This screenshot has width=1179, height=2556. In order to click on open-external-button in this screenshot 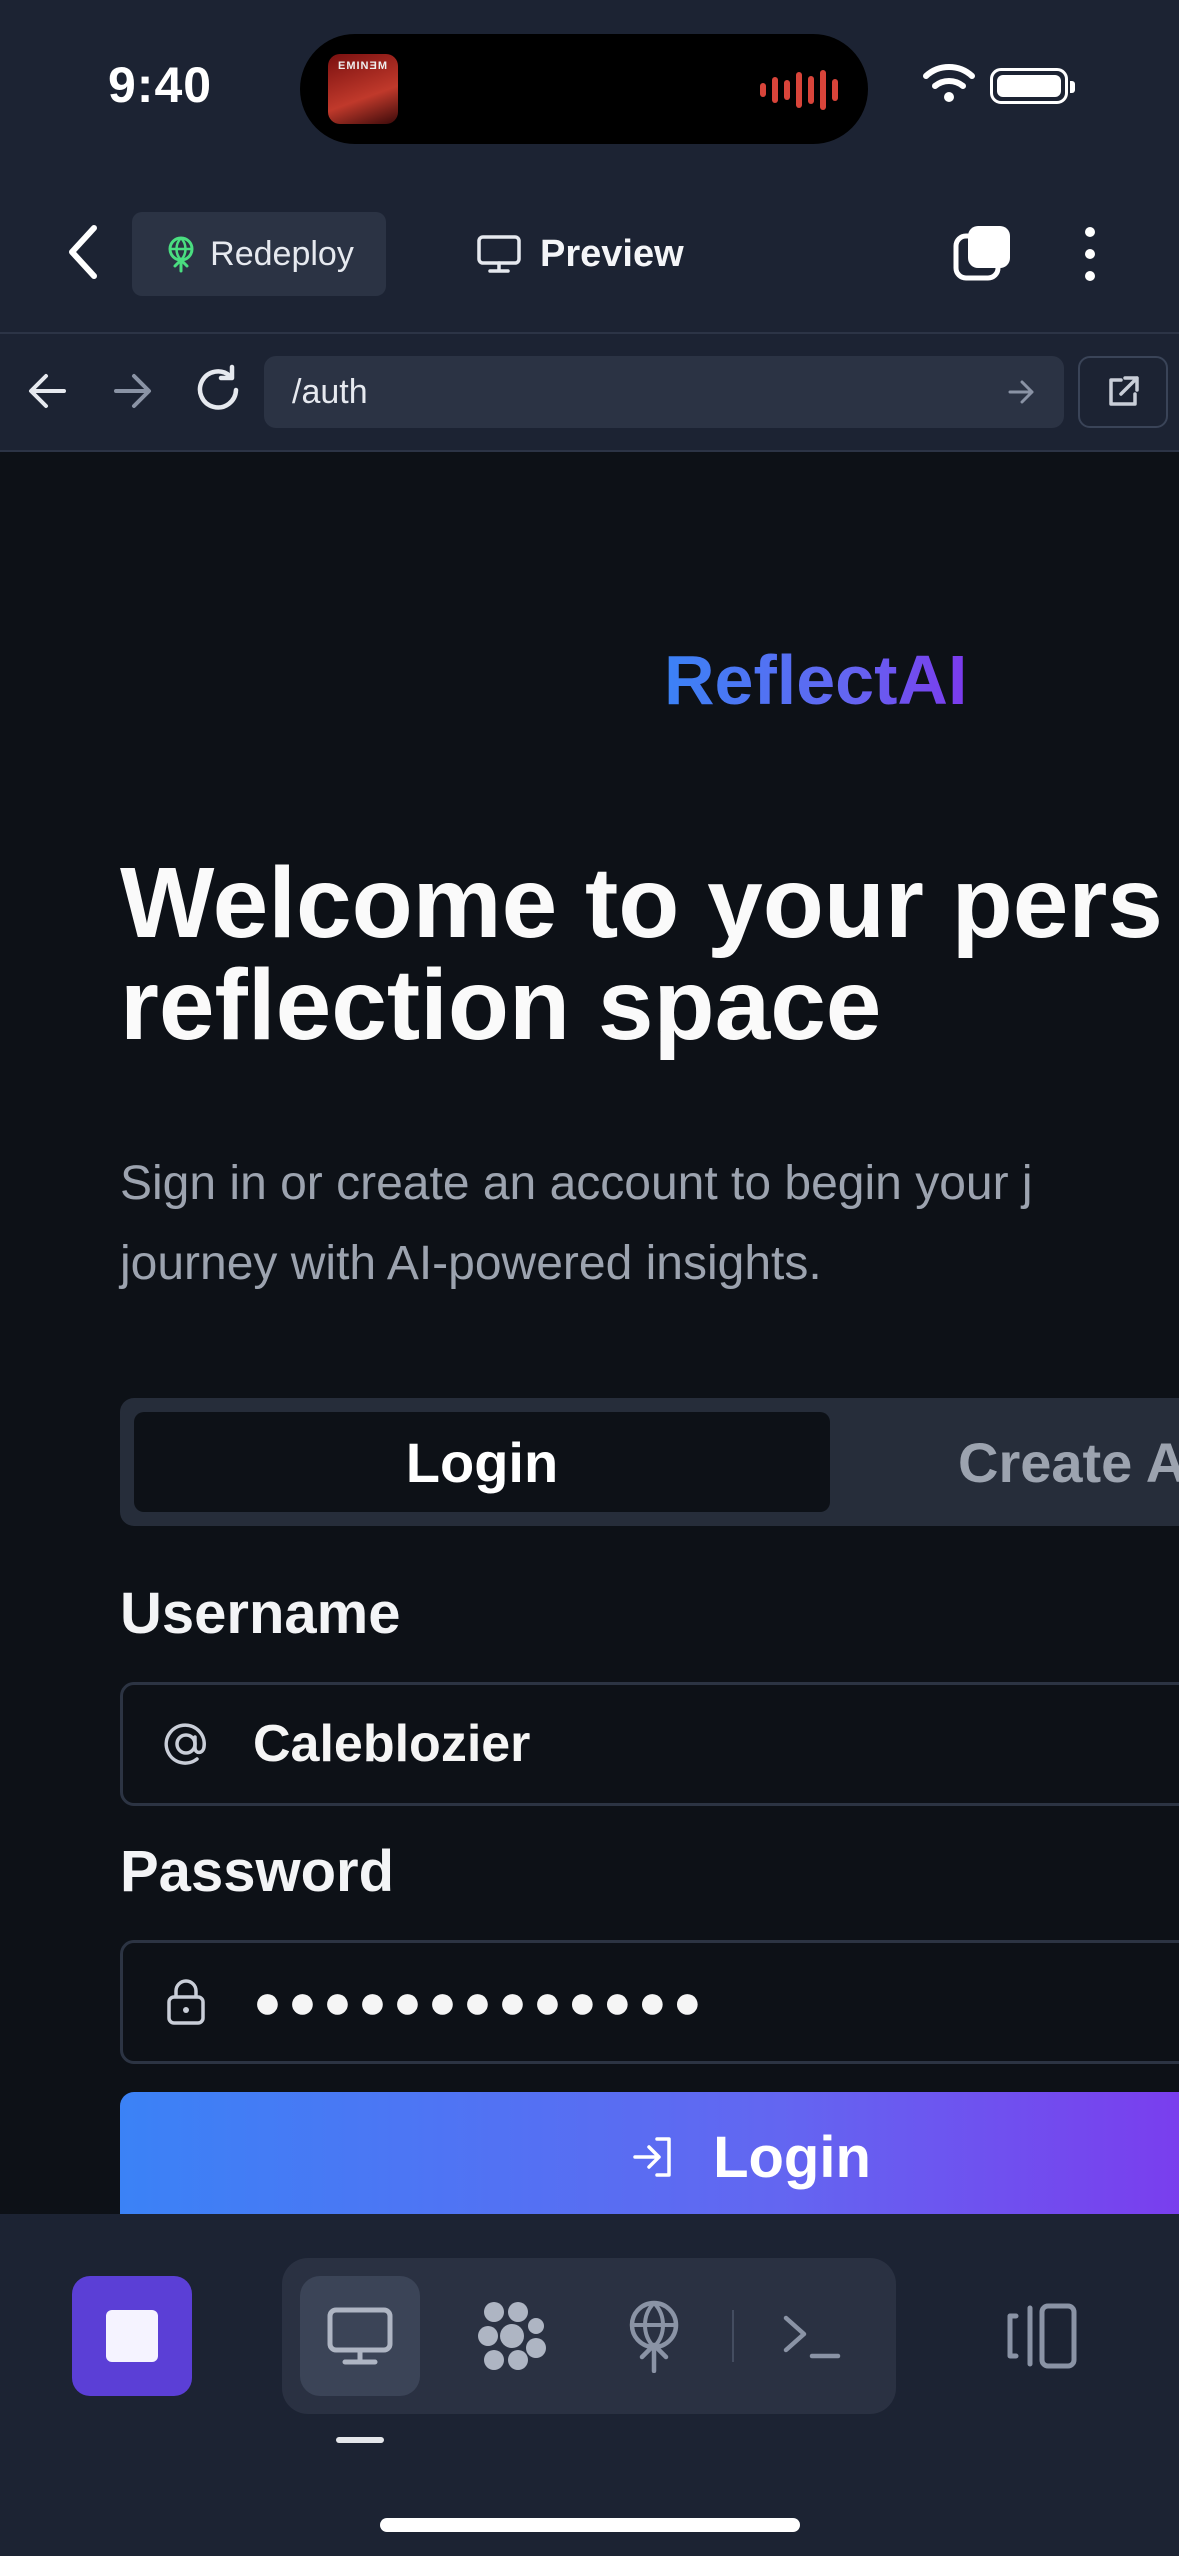, I will do `click(1123, 392)`.